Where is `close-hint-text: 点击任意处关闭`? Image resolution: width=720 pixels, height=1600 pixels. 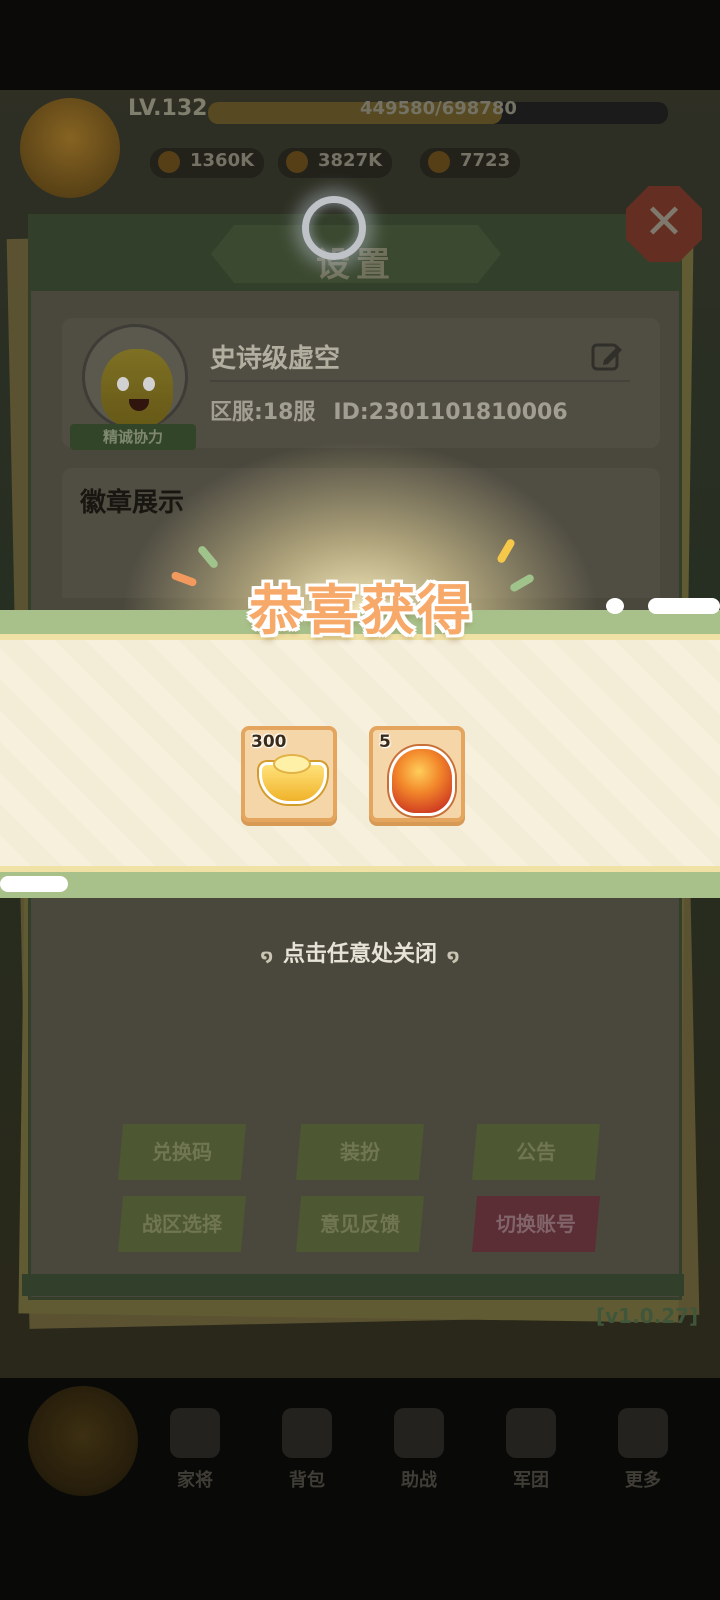
close-hint-text: 点击任意处关闭 is located at coordinates (359, 954).